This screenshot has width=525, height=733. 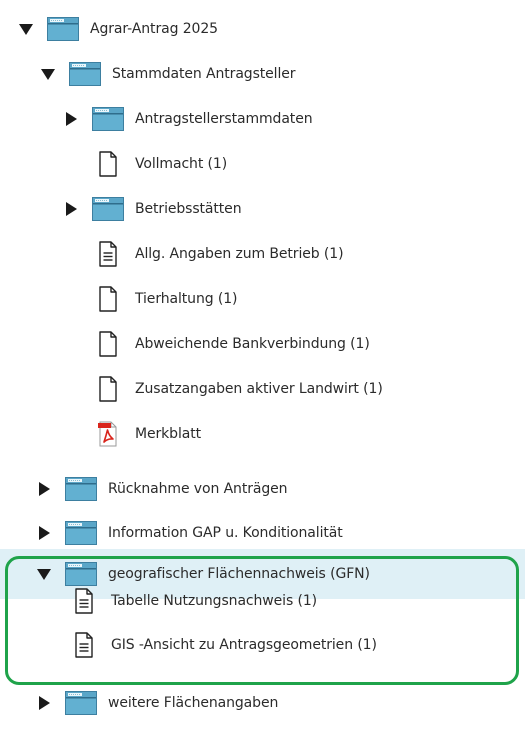 I want to click on tree-node-label: Abweichende Bankverbindung (1), so click(x=252, y=344).